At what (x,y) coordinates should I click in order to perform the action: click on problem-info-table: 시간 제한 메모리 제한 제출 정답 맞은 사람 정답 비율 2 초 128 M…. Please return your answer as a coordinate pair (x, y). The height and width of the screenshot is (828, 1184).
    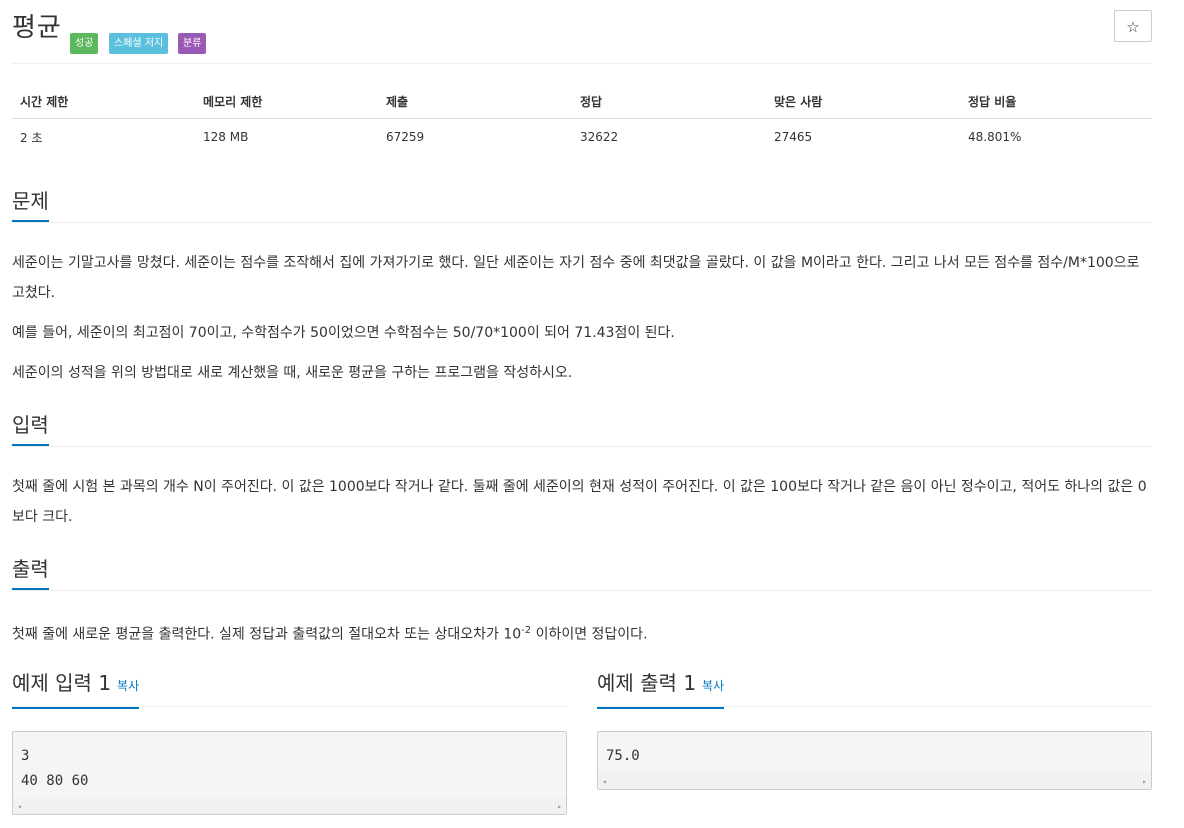
    Looking at the image, I should click on (582, 119).